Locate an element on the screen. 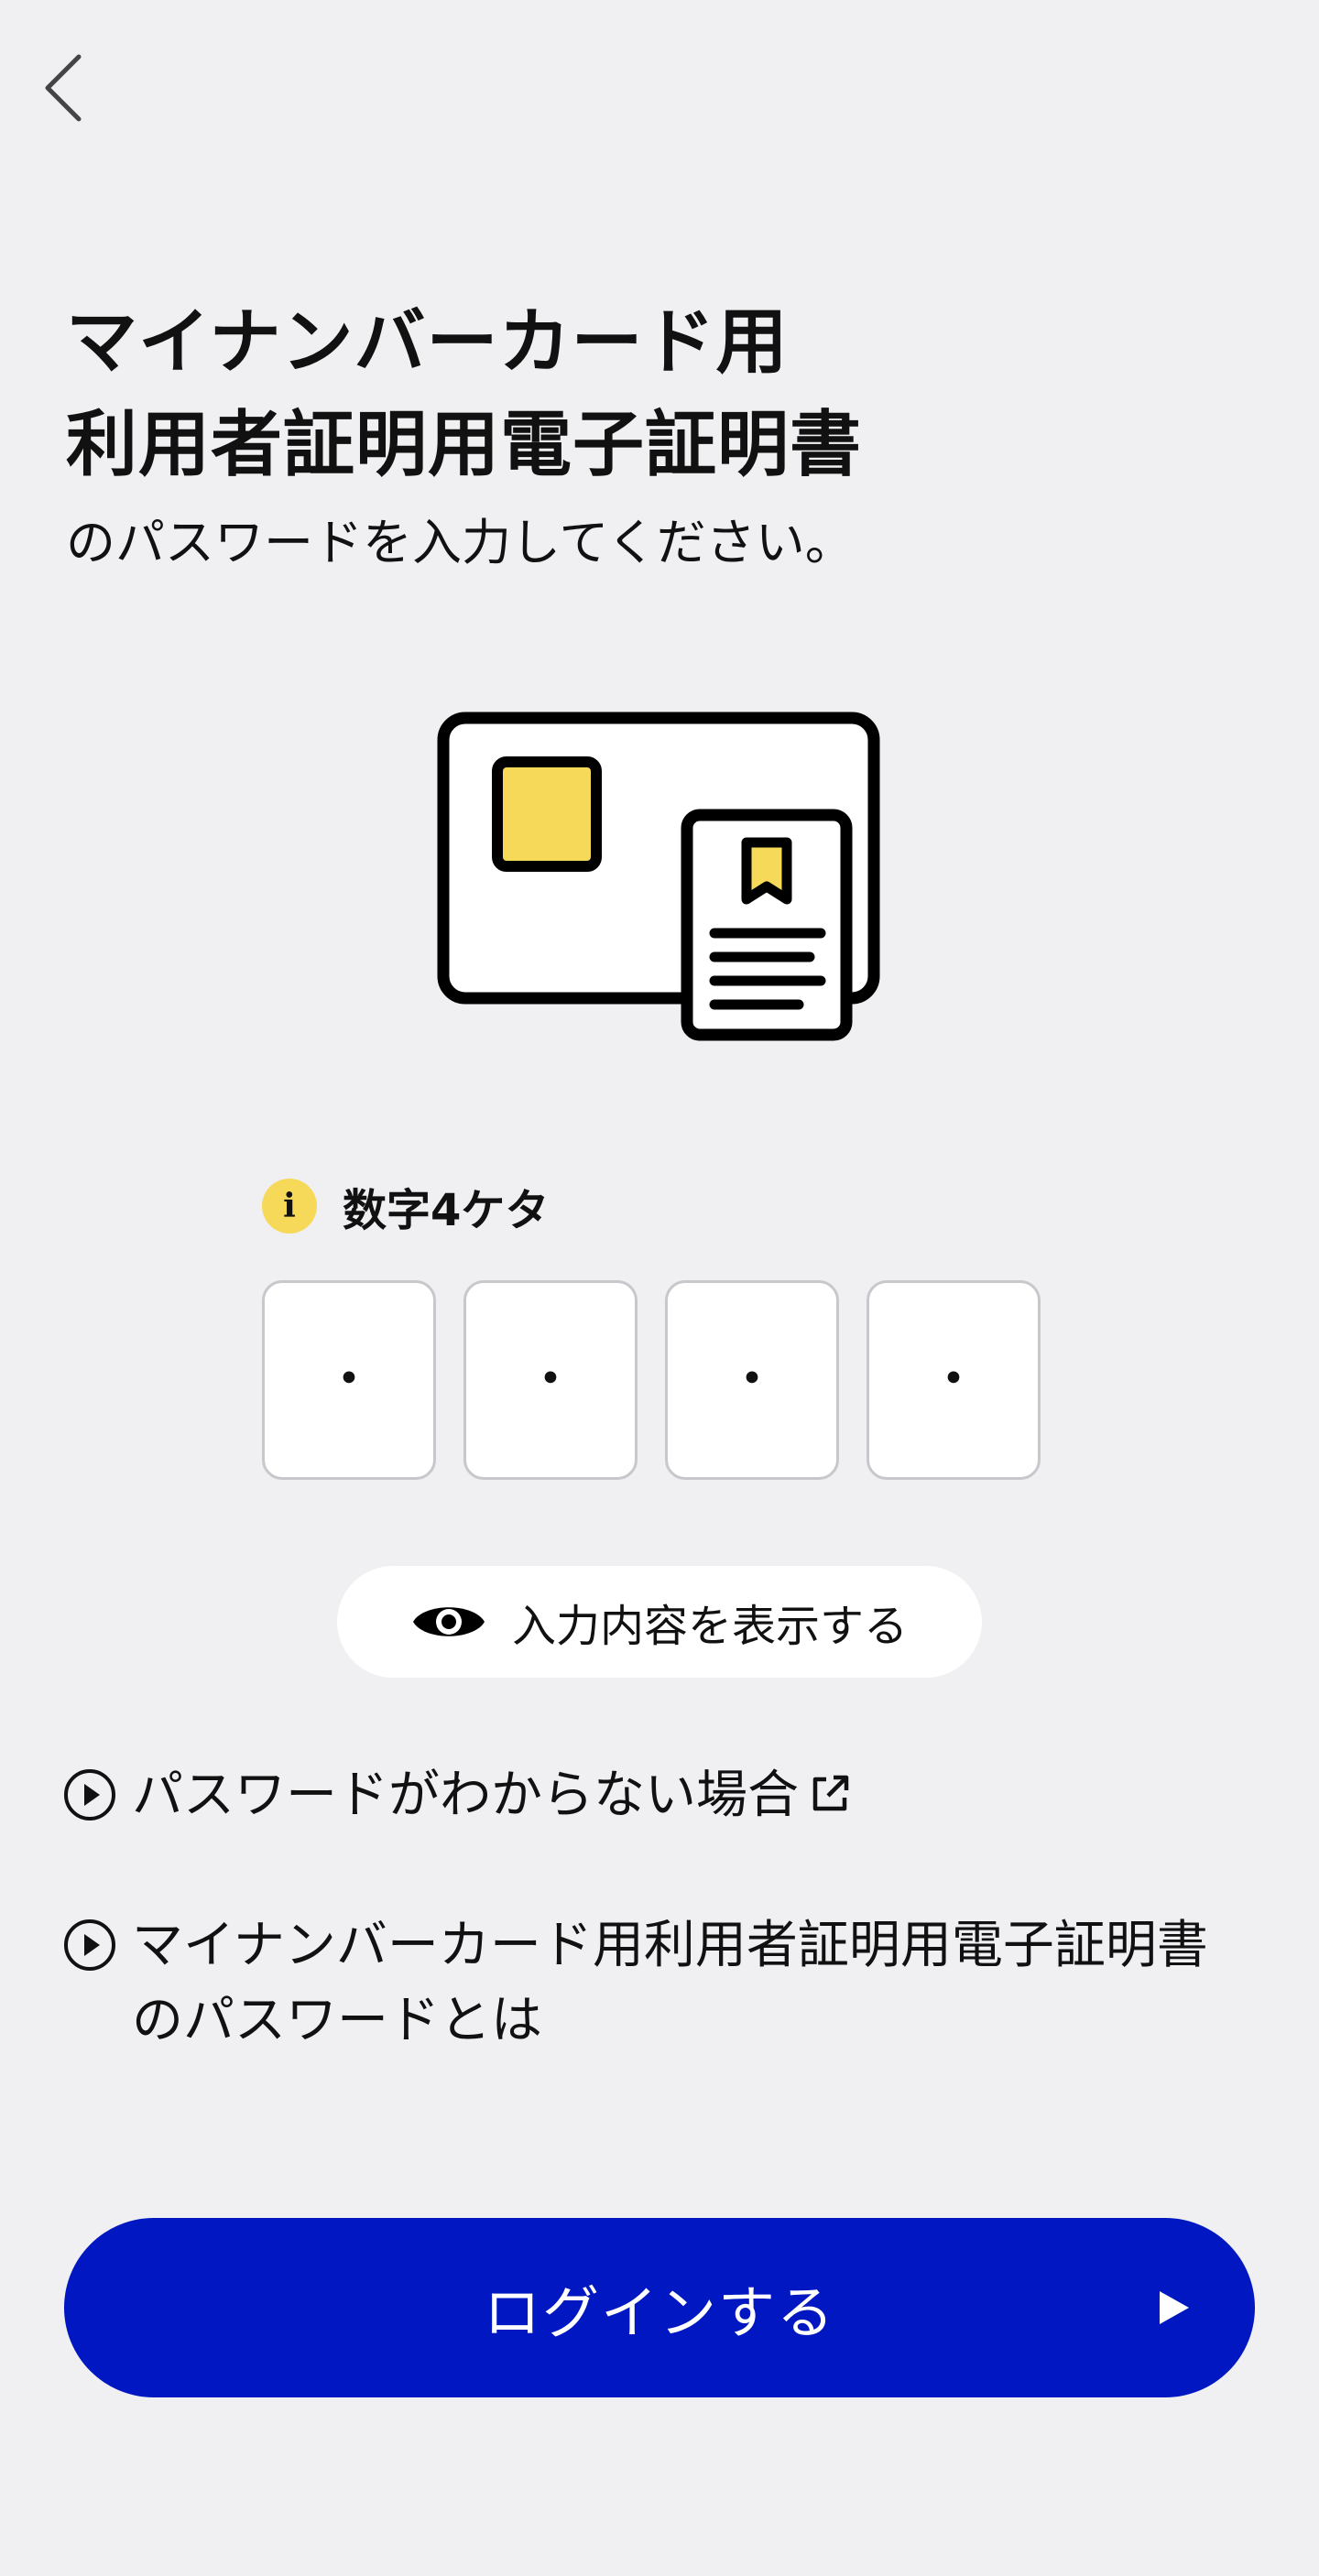  password-explanation-link: マイナンバーカード用利用者証明用電子証明書のパスワードとは is located at coordinates (657, 1983).